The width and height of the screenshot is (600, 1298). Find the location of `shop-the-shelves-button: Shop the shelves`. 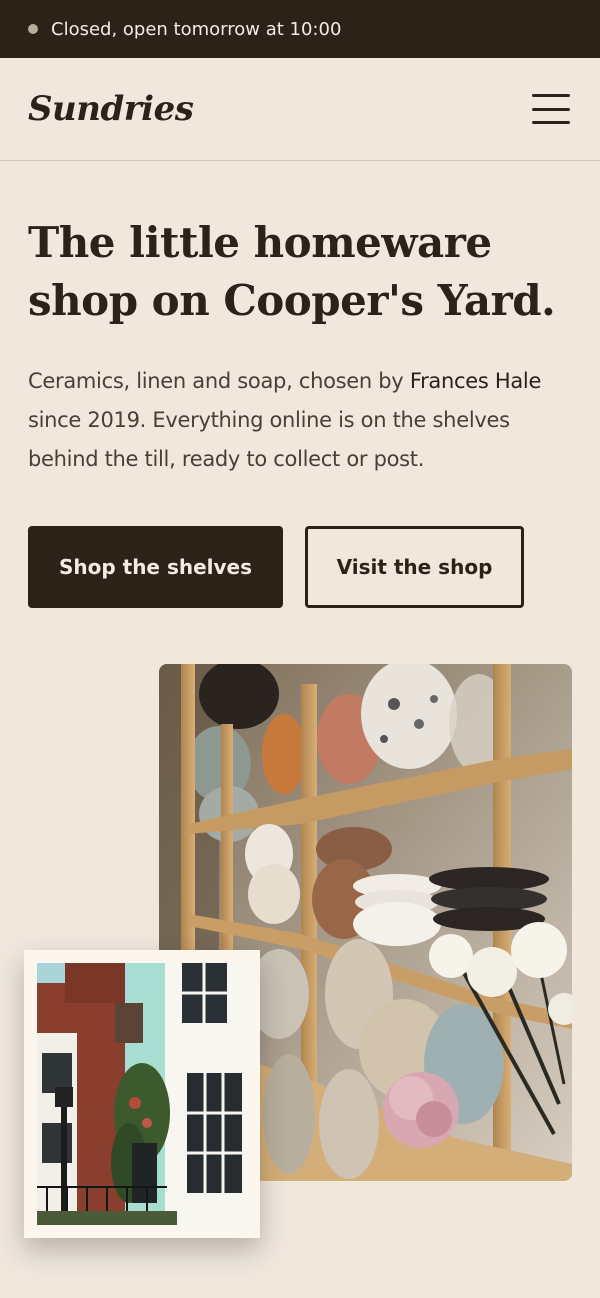

shop-the-shelves-button: Shop the shelves is located at coordinates (155, 567).